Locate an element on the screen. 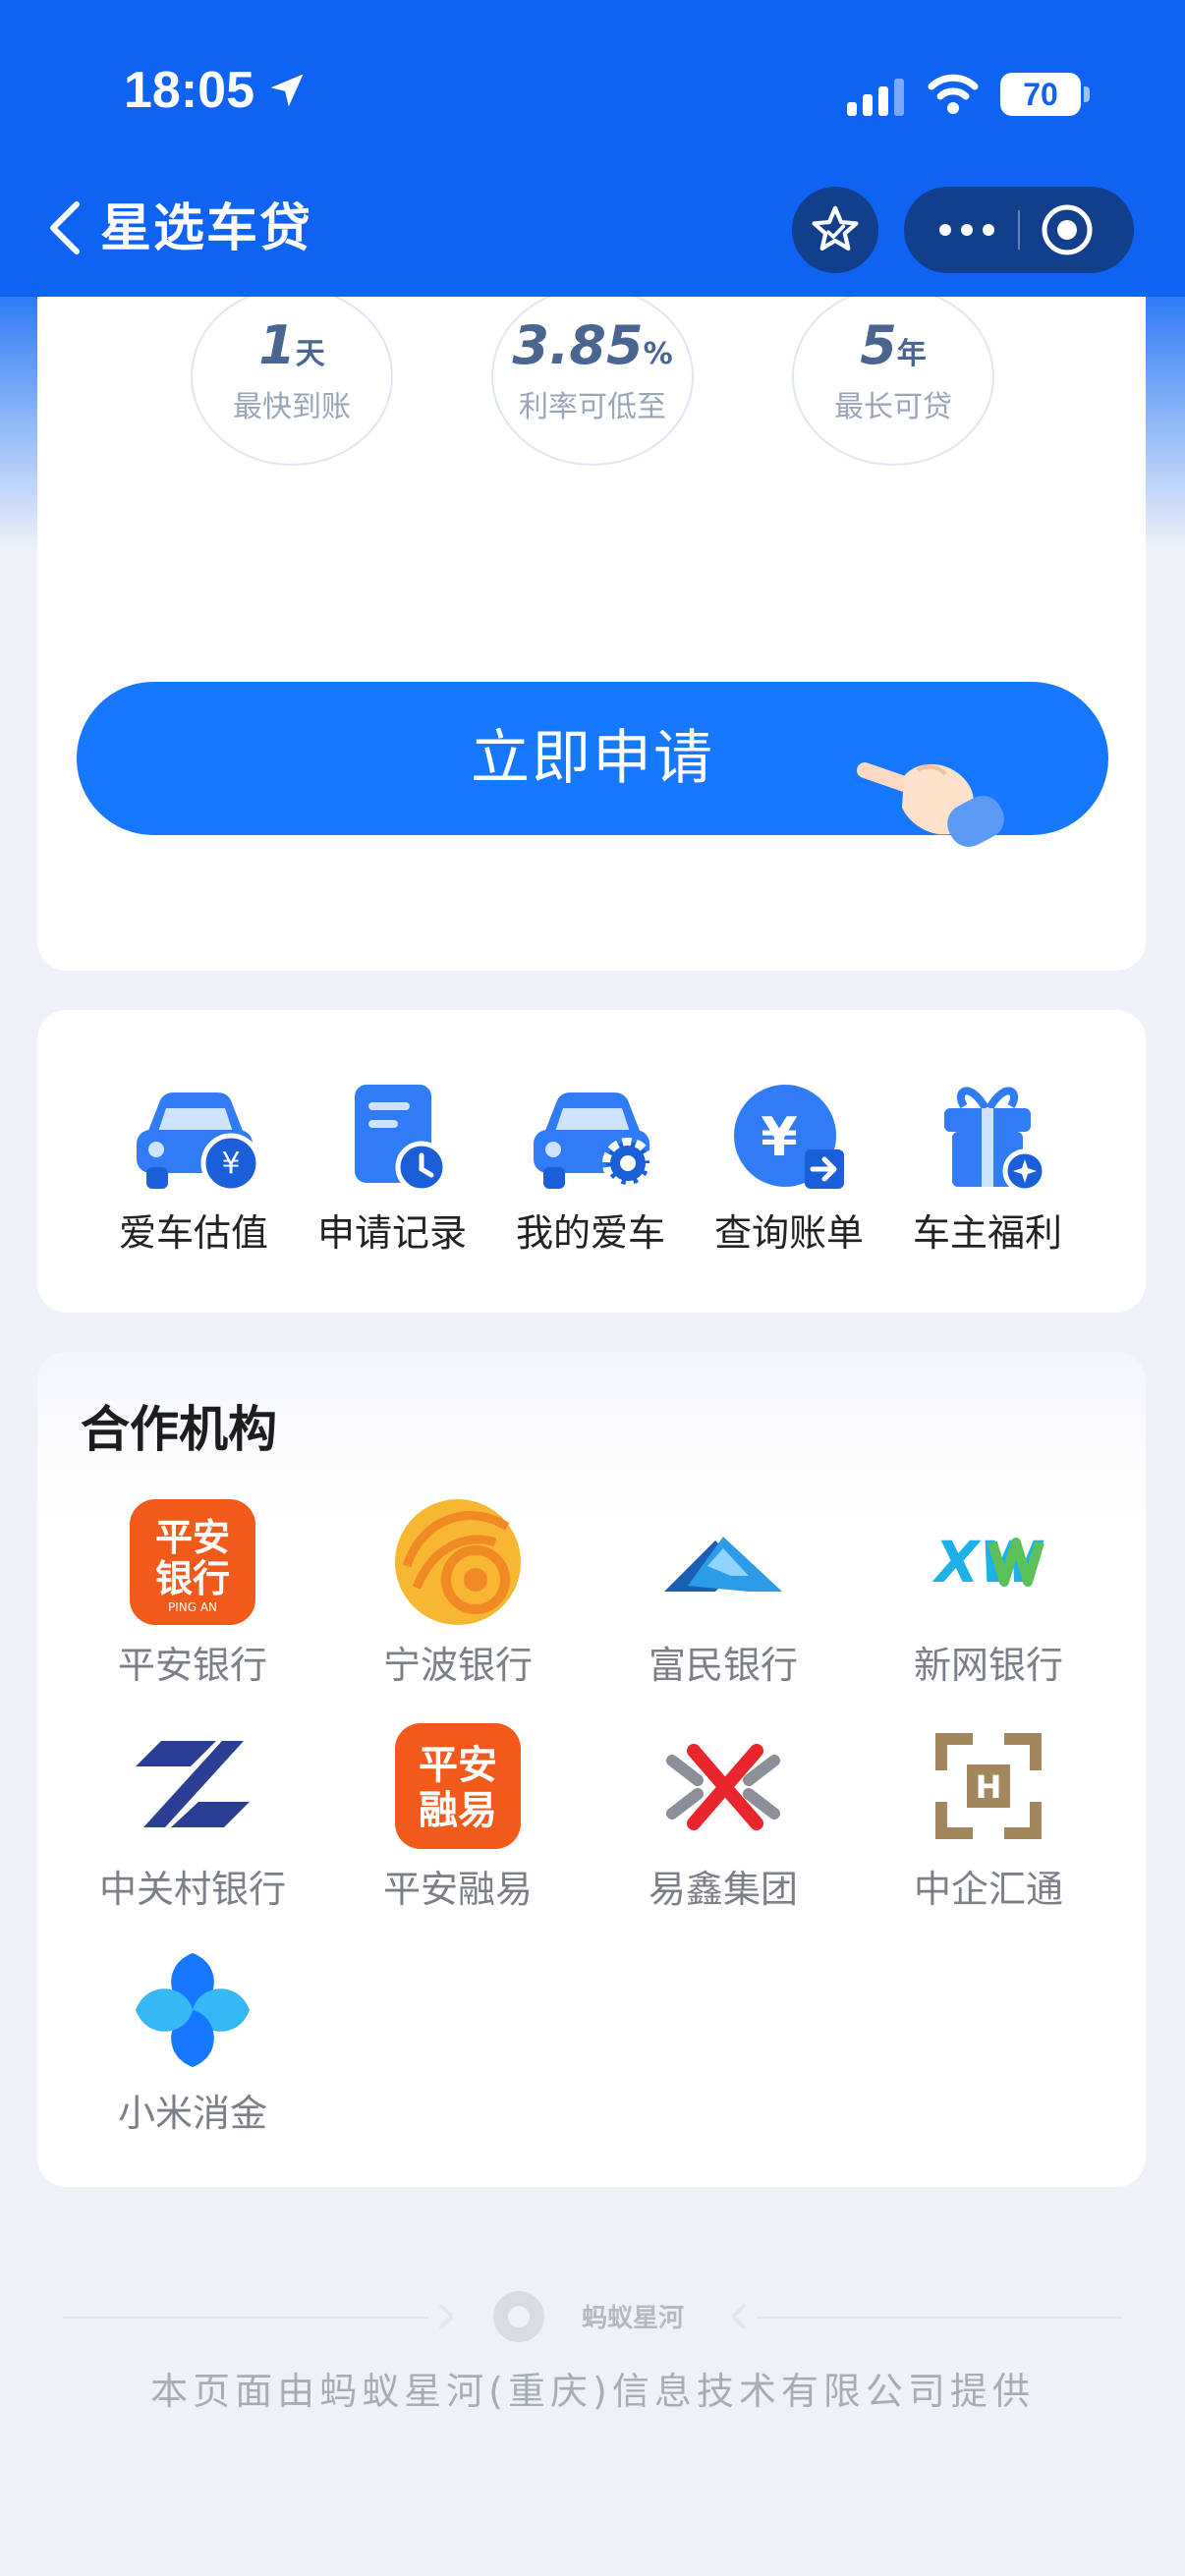 The image size is (1185, 2576). service-application-record: 申请记录 is located at coordinates (392, 1169).